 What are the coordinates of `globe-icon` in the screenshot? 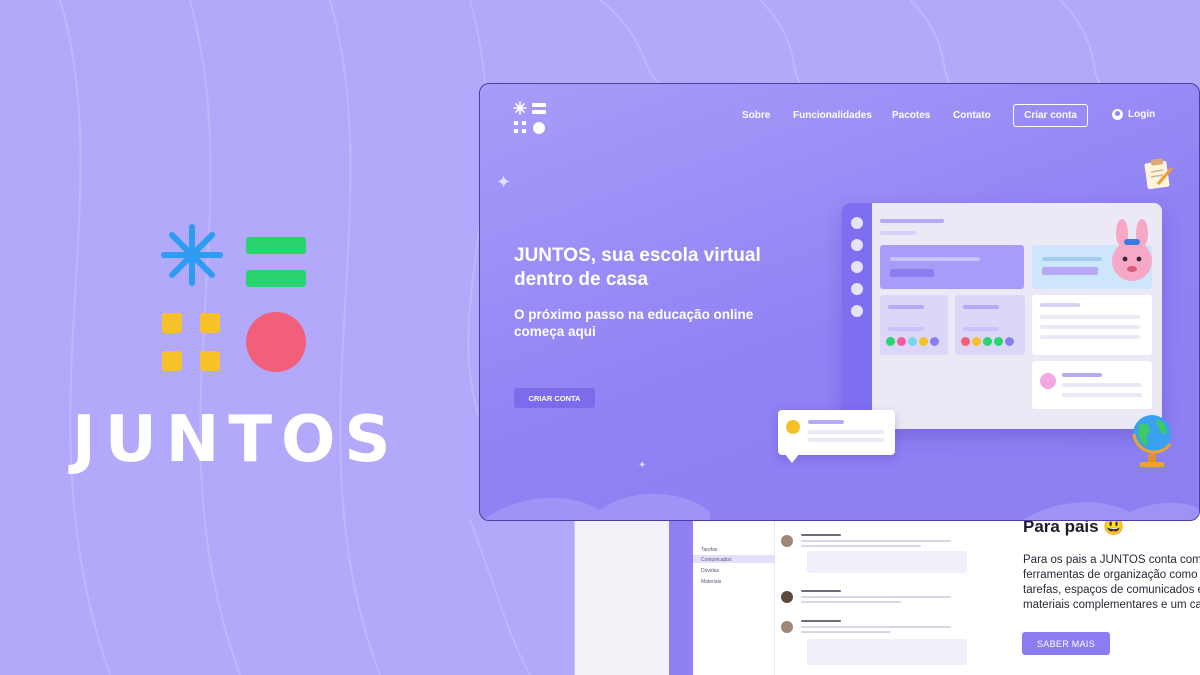 It's located at (1152, 441).